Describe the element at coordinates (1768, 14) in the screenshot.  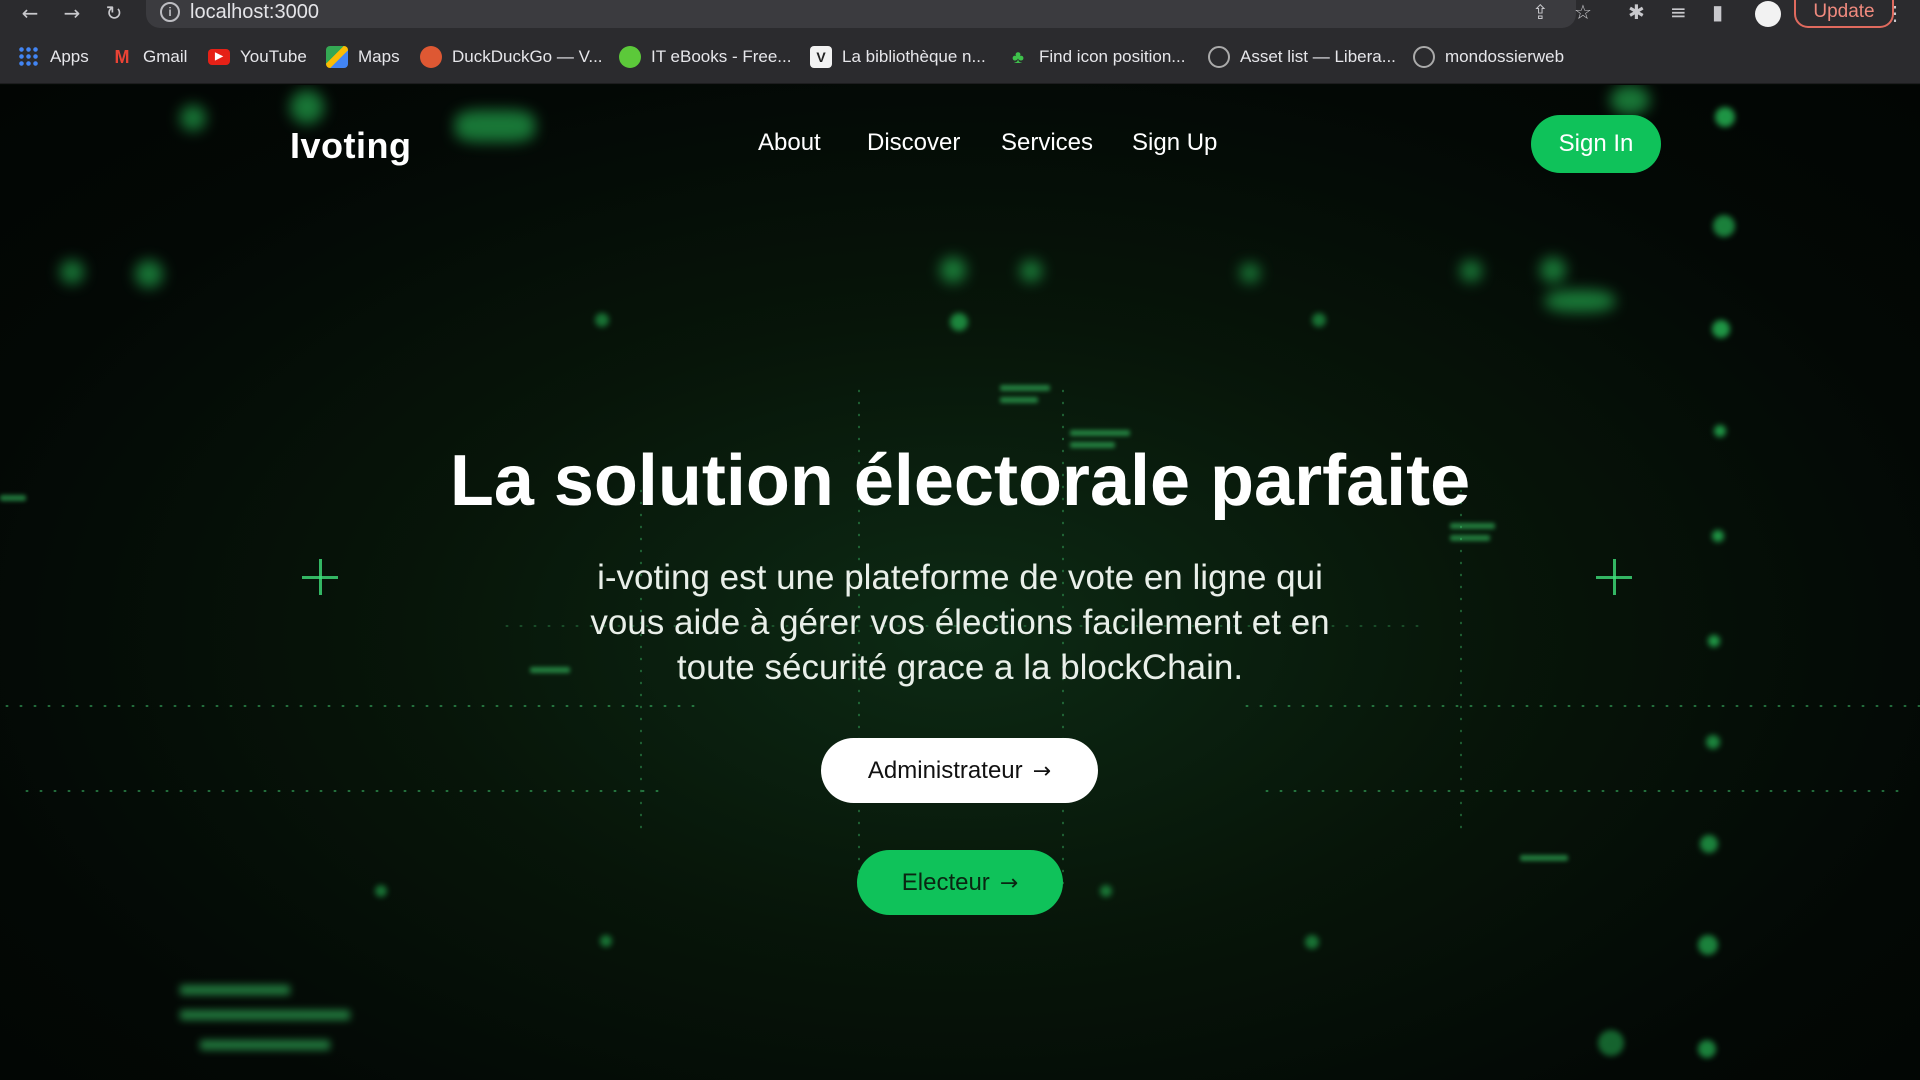
I see `profile-avatar` at that location.